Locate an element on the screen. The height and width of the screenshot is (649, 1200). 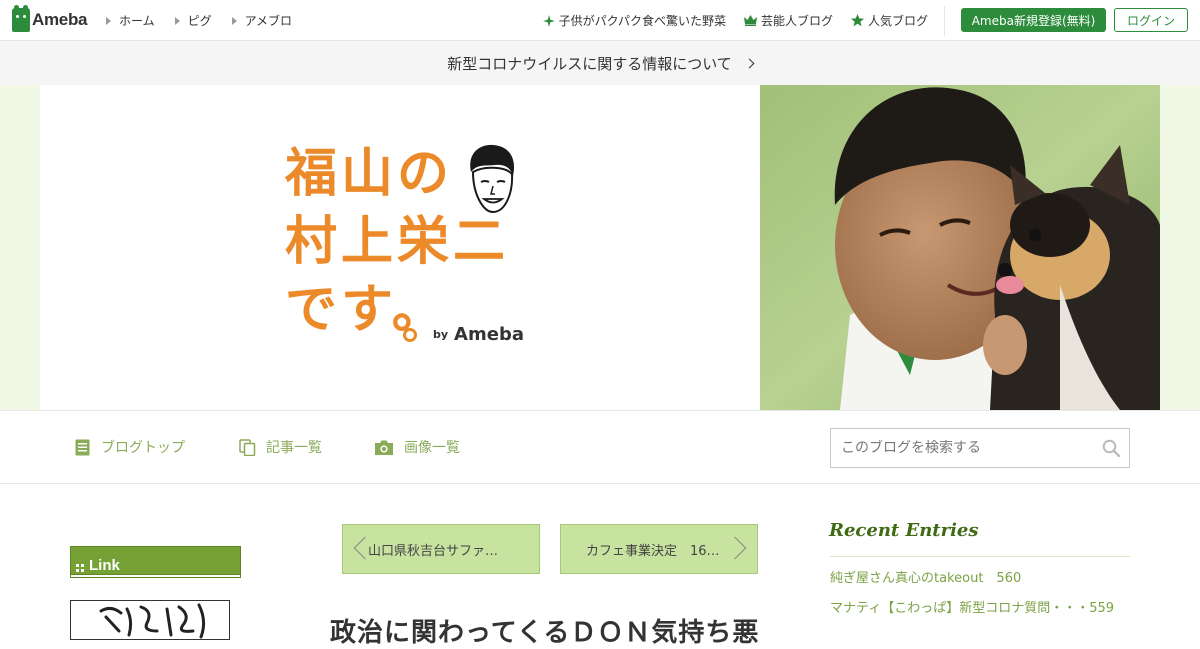
image-list-link: 画像一覧 is located at coordinates (417, 447).